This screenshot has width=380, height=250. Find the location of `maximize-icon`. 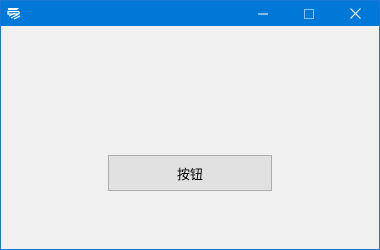

maximize-icon is located at coordinates (309, 13).